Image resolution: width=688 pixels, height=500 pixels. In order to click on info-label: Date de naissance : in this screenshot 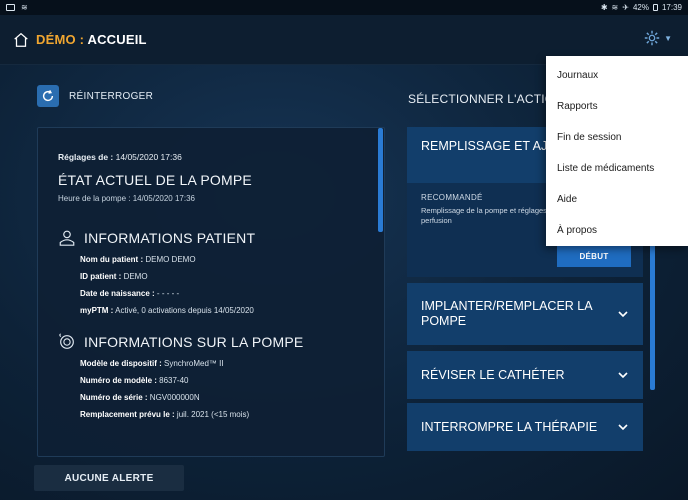, I will do `click(117, 293)`.